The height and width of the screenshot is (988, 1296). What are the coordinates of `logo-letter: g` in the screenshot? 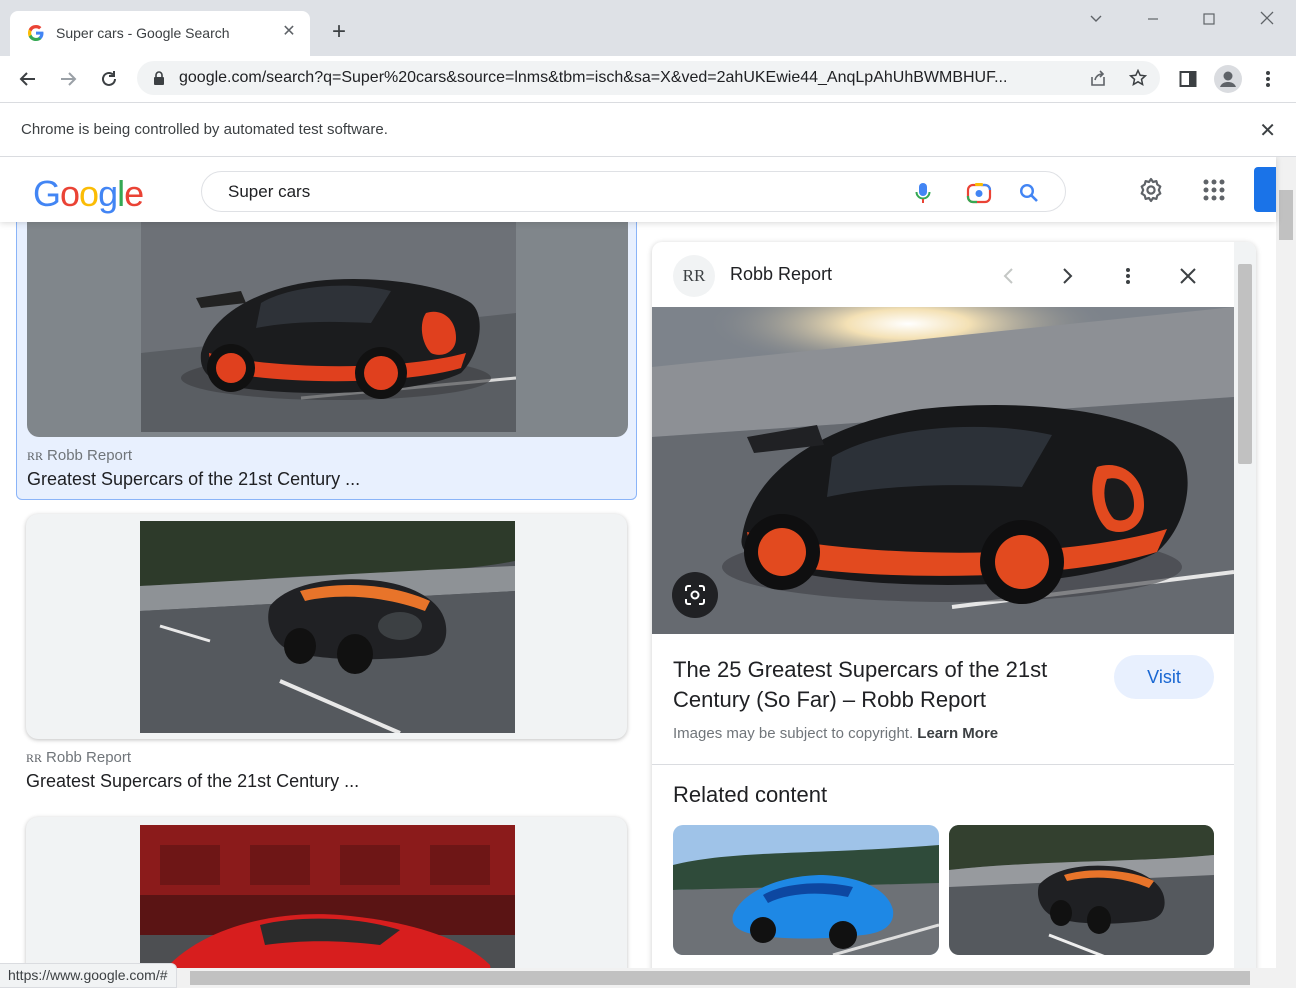 It's located at (108, 193).